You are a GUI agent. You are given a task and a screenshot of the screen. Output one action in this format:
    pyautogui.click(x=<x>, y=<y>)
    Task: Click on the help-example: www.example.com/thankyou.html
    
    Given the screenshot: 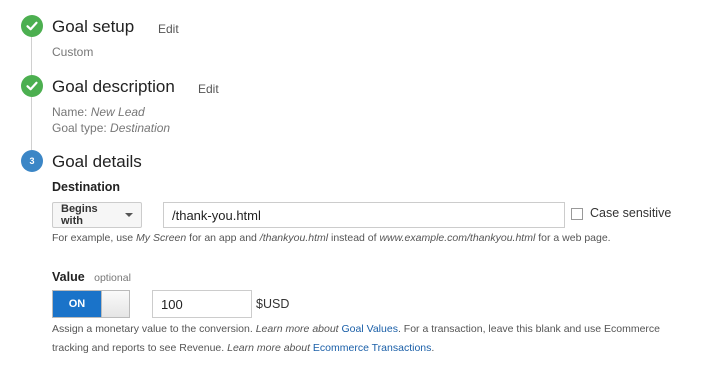 What is the action you would take?
    pyautogui.click(x=457, y=238)
    